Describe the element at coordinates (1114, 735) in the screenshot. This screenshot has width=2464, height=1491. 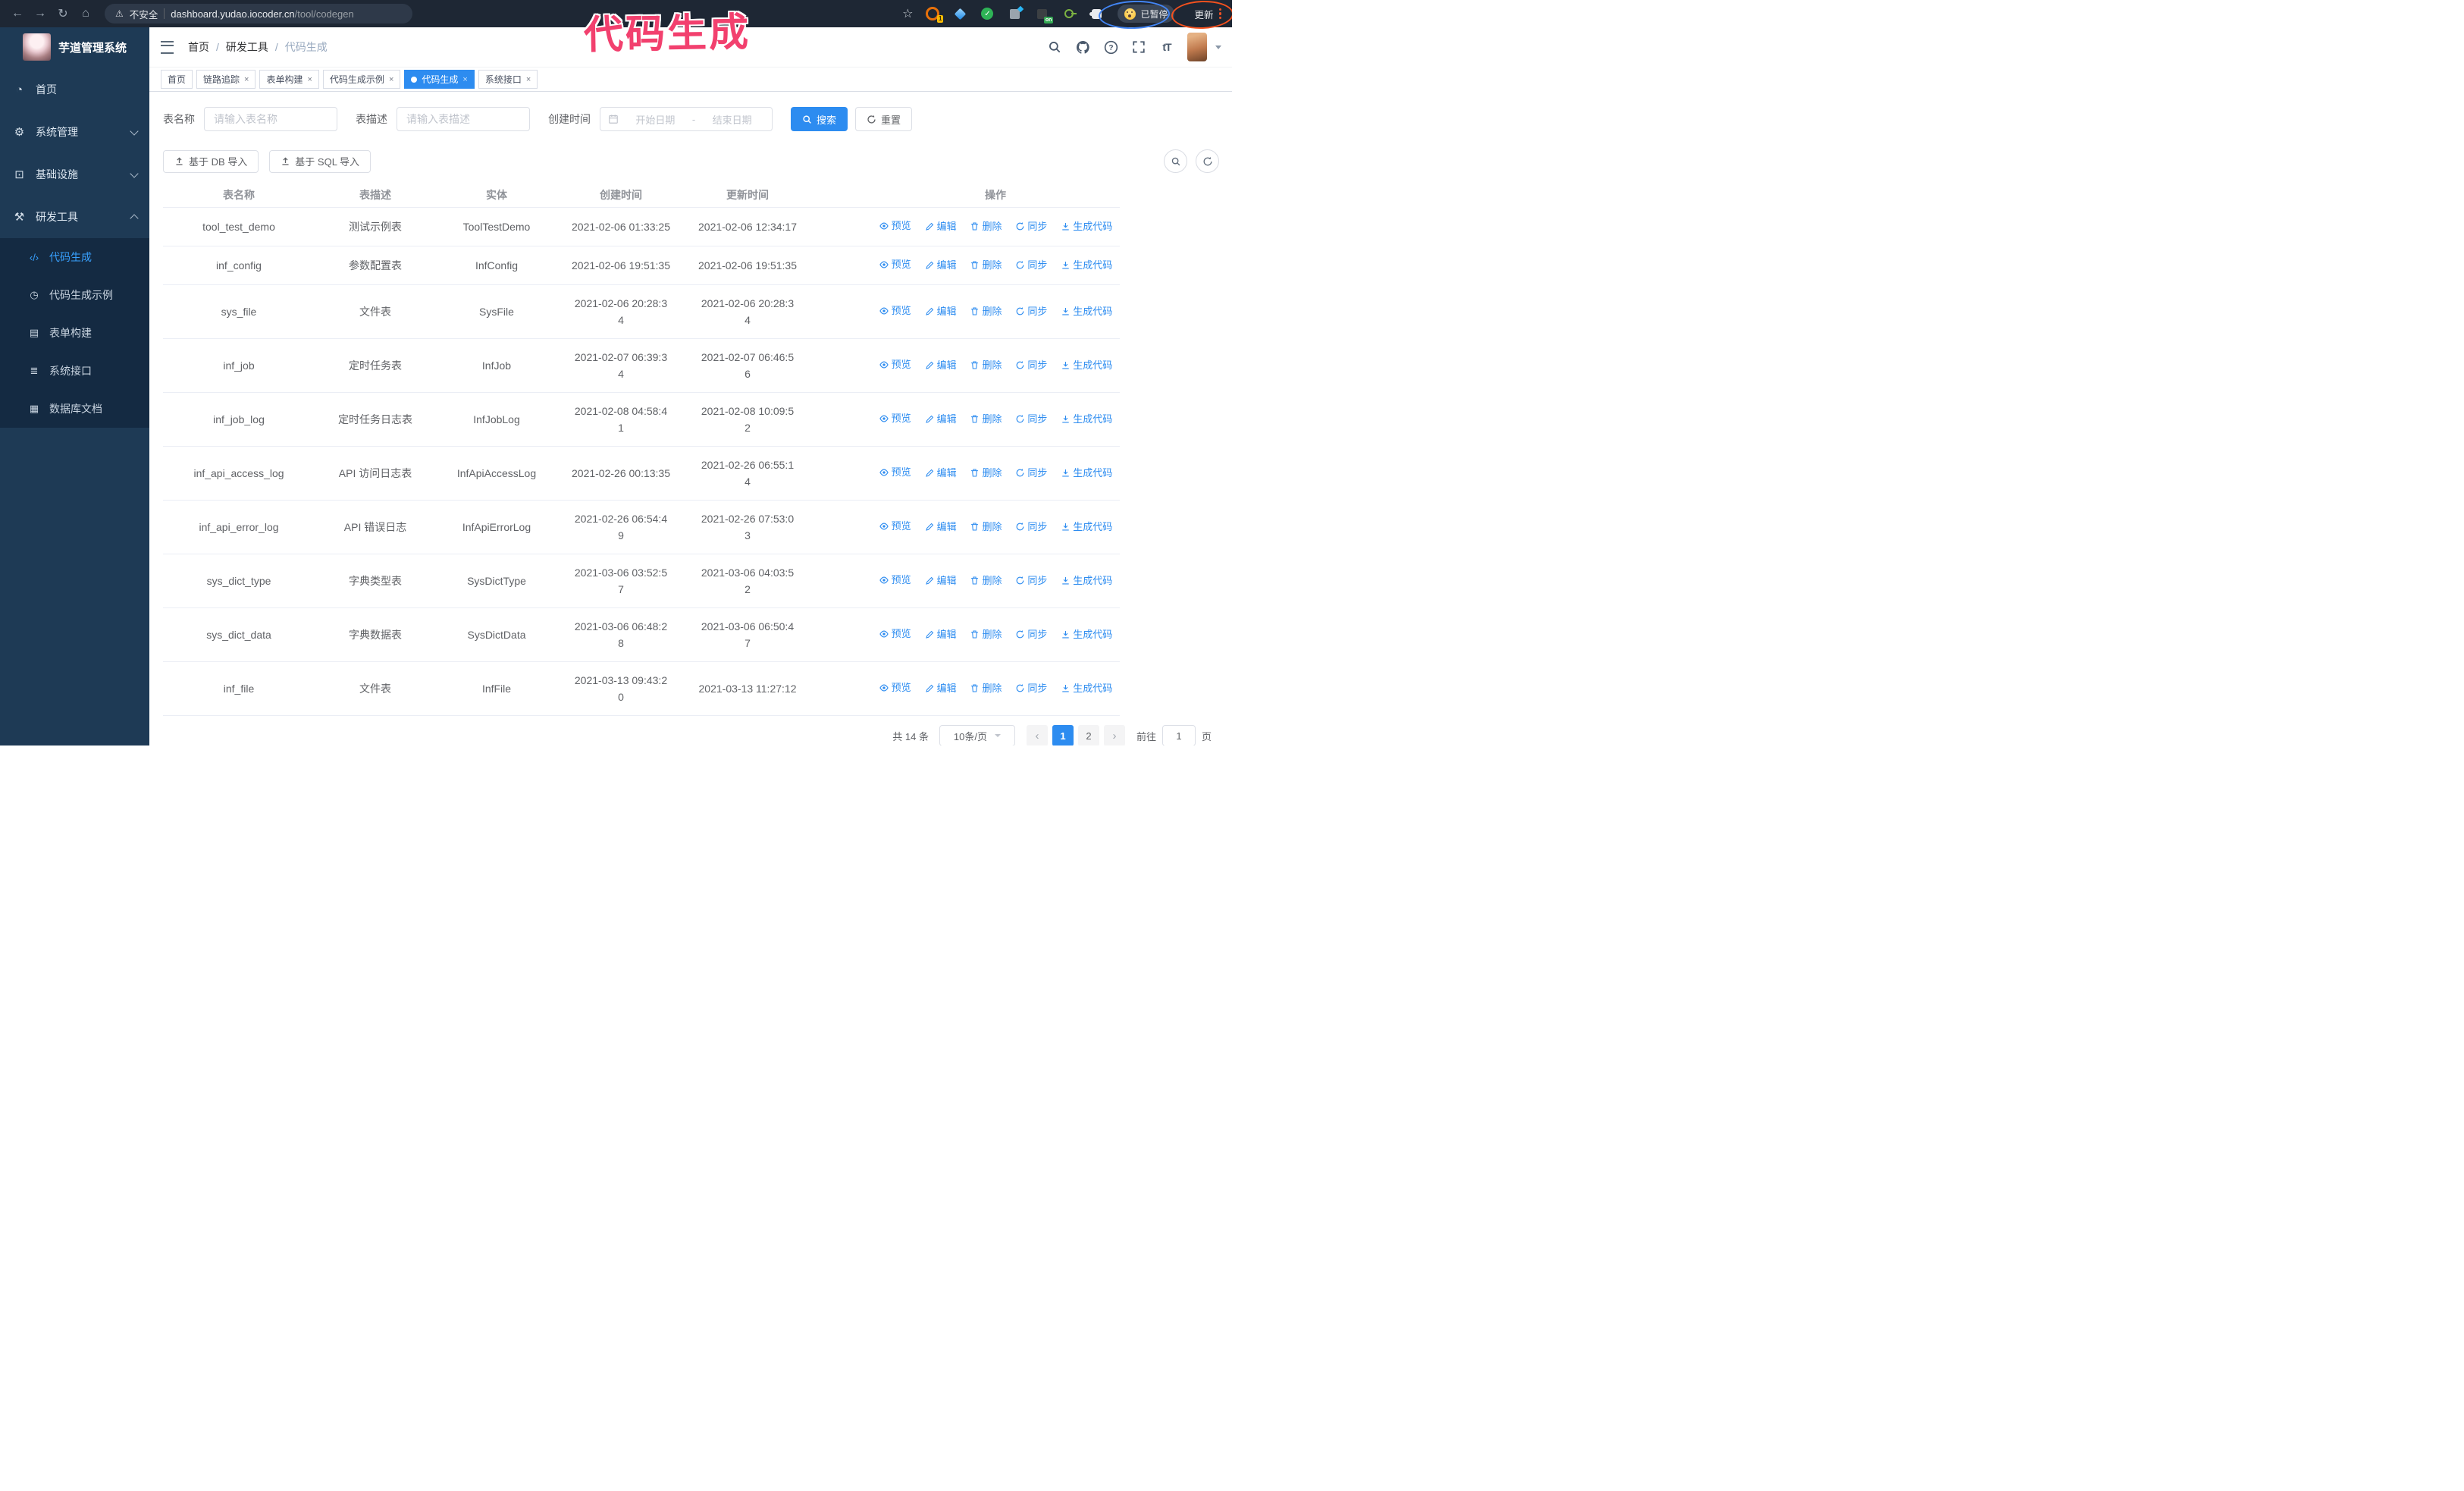
I see `next-page-button: ›` at that location.